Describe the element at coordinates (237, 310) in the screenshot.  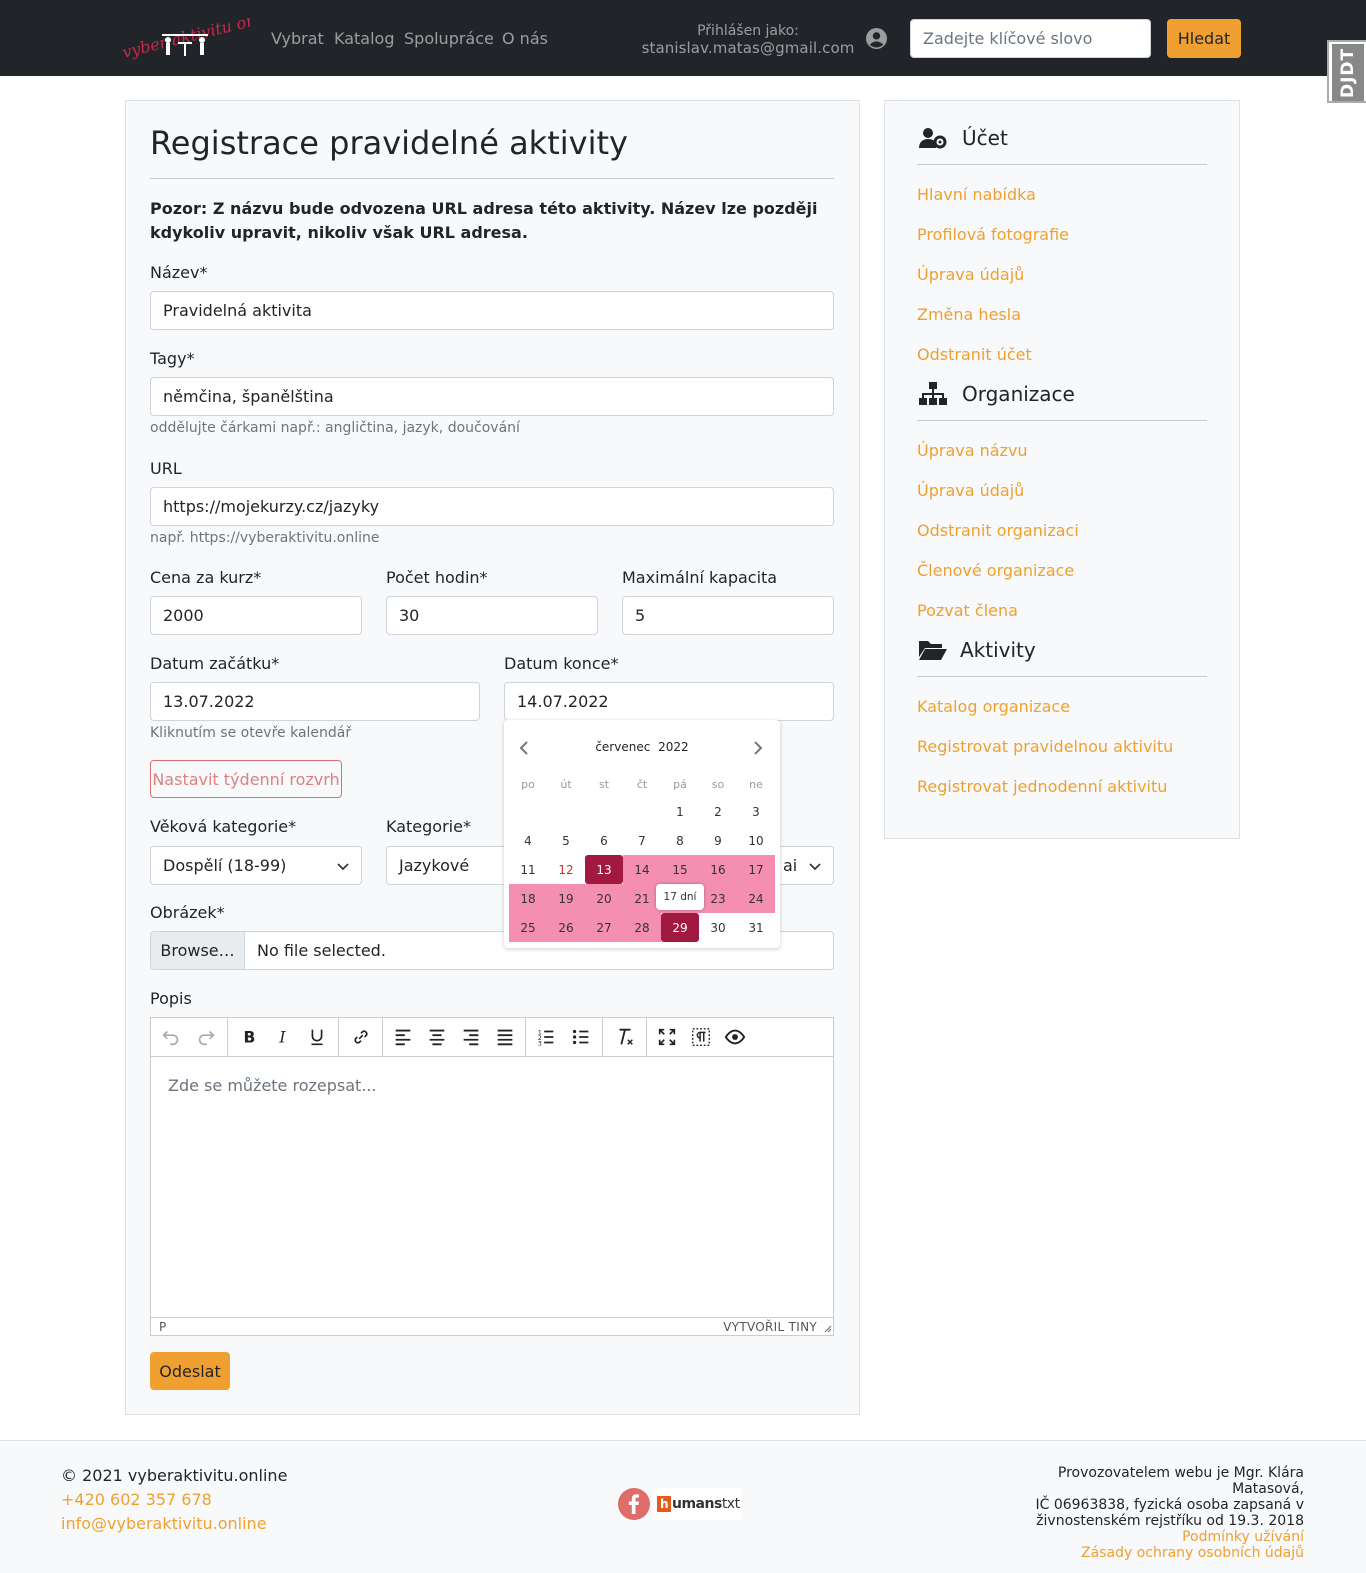
I see `name-value: Pravidelná aktivita` at that location.